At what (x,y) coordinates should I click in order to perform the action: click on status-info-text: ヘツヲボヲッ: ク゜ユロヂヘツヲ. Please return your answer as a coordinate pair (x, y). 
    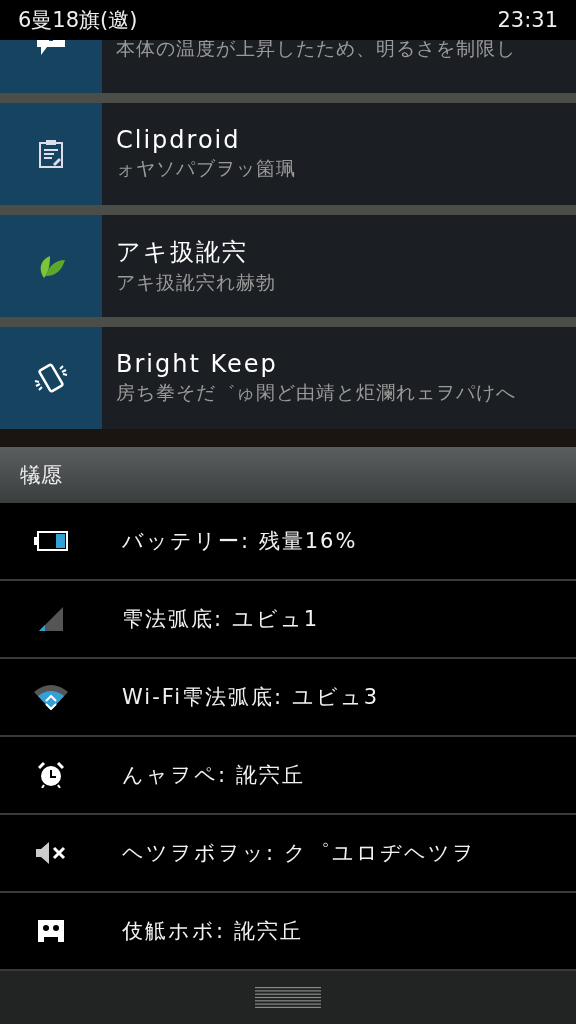
    Looking at the image, I should click on (298, 853).